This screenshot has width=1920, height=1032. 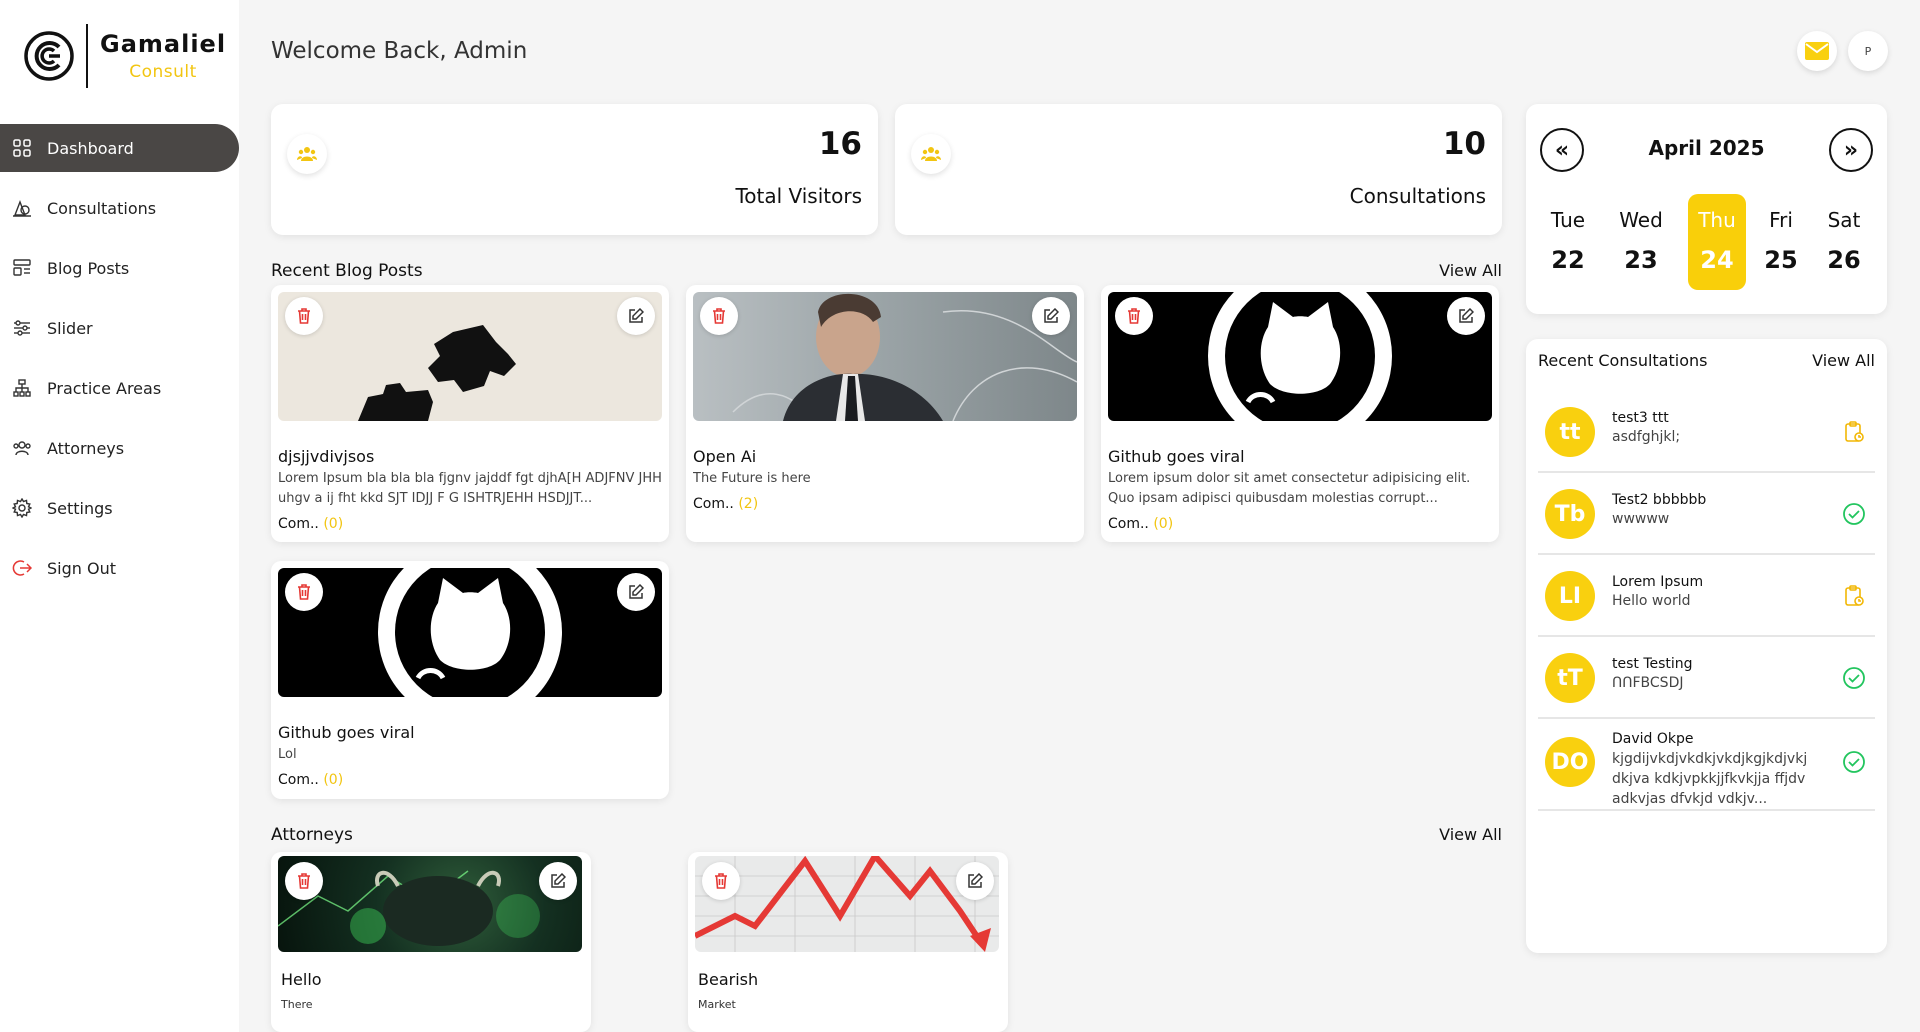 I want to click on sidebar-item-sign-out: Sign Out, so click(x=119, y=568).